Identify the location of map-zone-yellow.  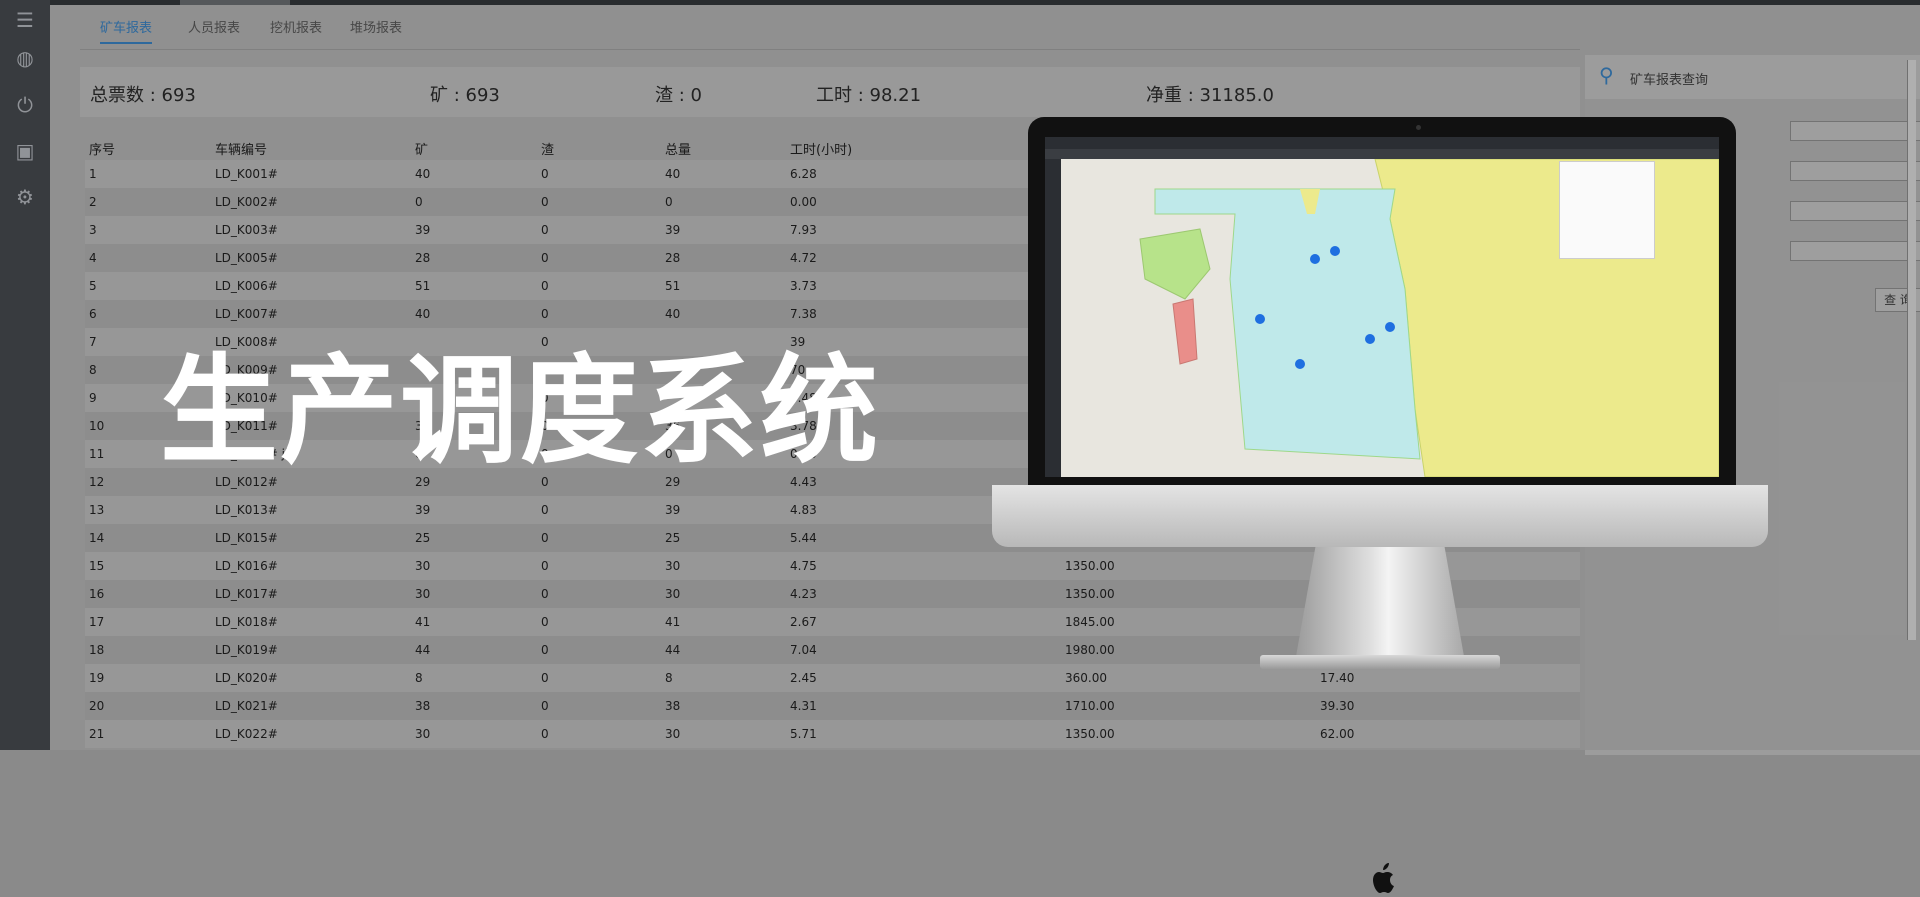
(1546, 318).